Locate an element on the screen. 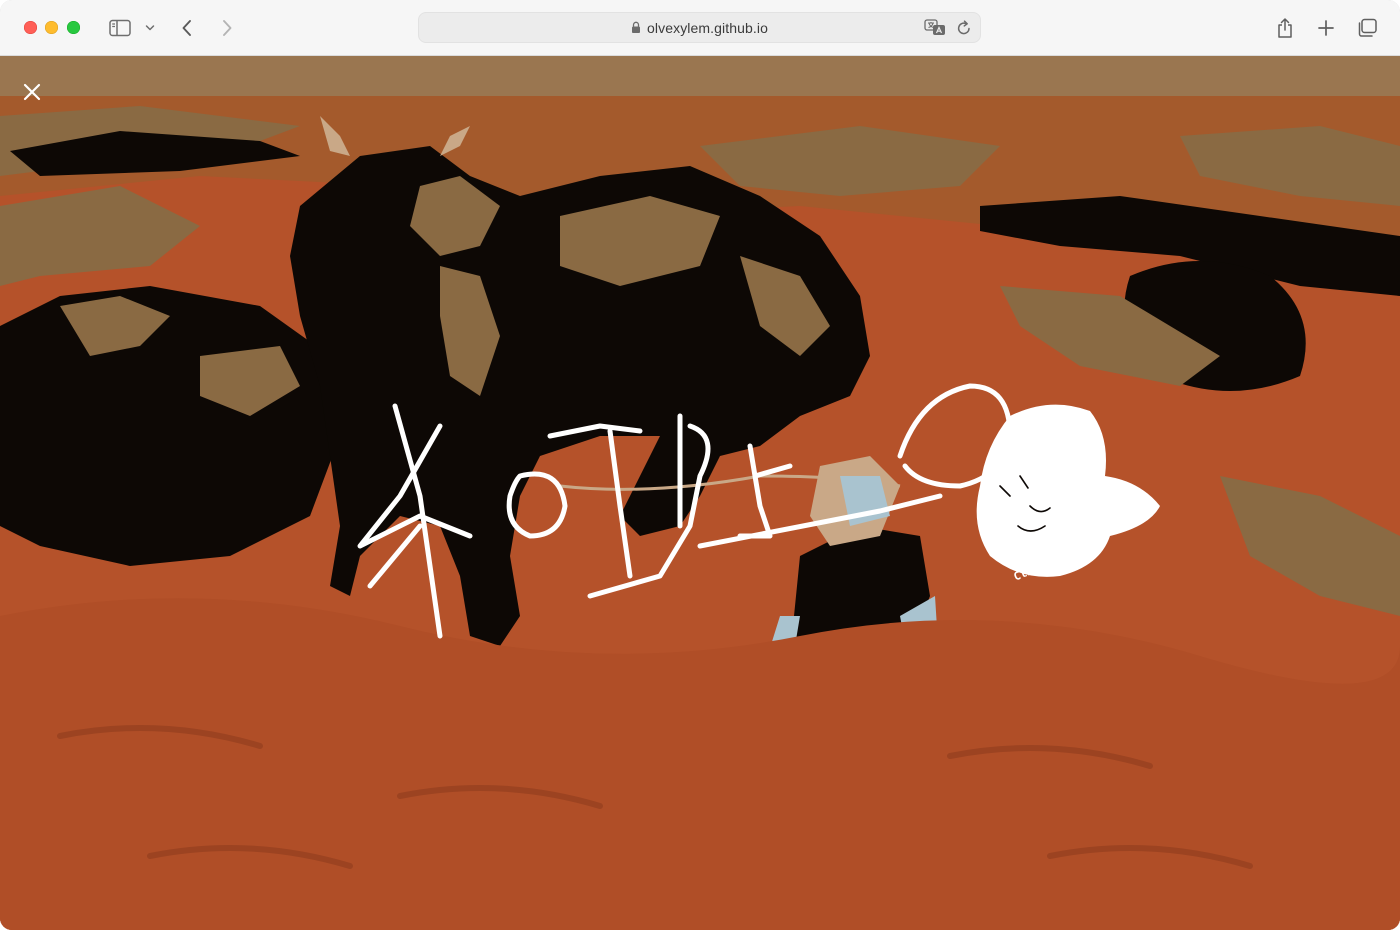 This screenshot has width=1400, height=930. browser-toolbar: olvexylem.github.io is located at coordinates (700, 28).